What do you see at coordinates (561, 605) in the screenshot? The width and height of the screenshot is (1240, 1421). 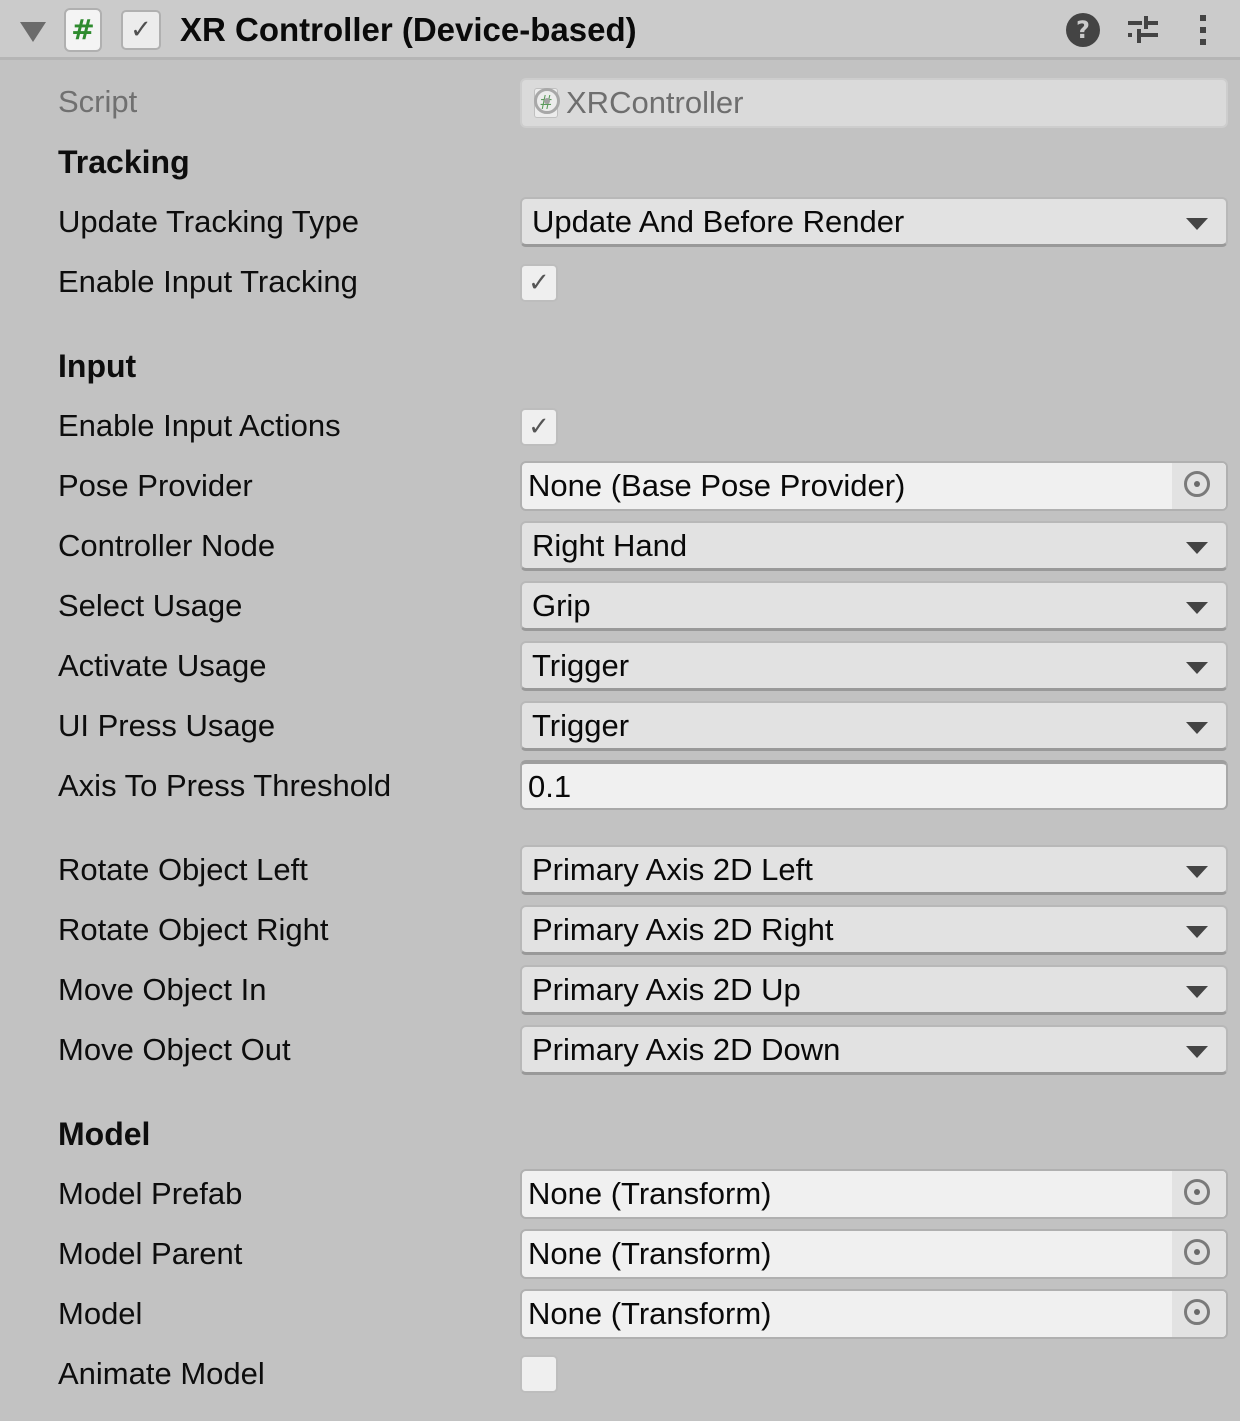 I see `dropdown-value: Grip` at bounding box center [561, 605].